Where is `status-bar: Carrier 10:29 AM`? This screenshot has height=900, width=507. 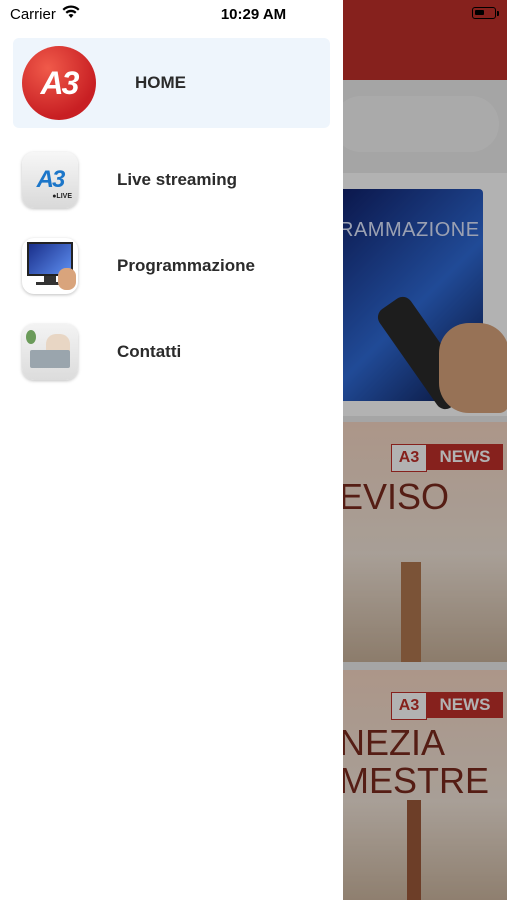
status-bar: Carrier 10:29 AM is located at coordinates (253, 15).